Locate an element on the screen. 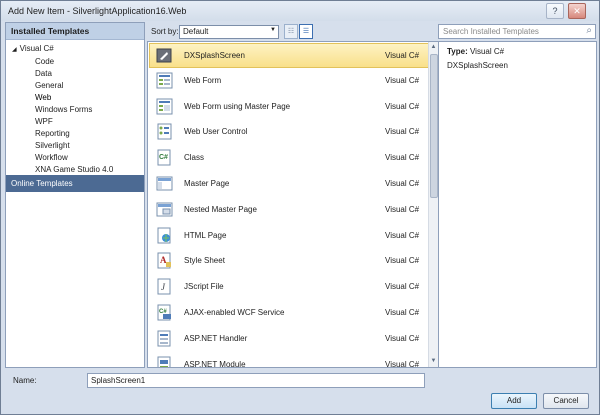 Image resolution: width=600 pixels, height=415 pixels. scroll-down-icon: ▼ is located at coordinates (433, 361).